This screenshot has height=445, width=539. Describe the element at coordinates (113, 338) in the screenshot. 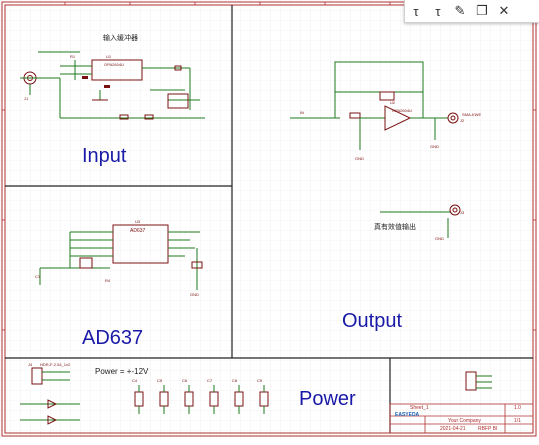

I see `section-label-ad637: AD637` at that location.